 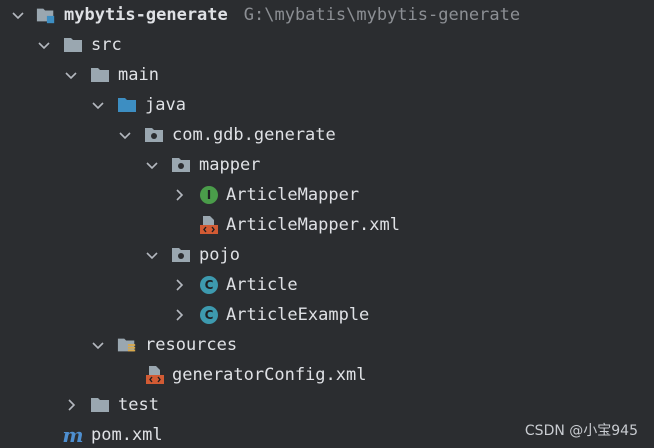 What do you see at coordinates (209, 195) in the screenshot?
I see `interface-icon: I` at bounding box center [209, 195].